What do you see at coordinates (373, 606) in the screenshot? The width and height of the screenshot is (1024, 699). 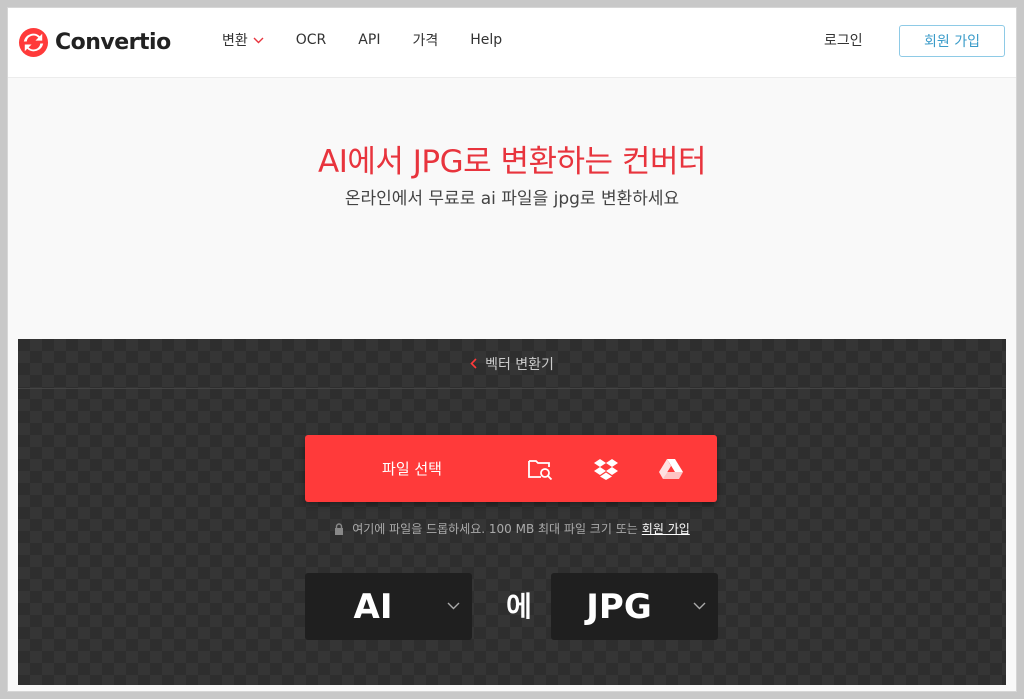 I see `from-format-value: AI` at bounding box center [373, 606].